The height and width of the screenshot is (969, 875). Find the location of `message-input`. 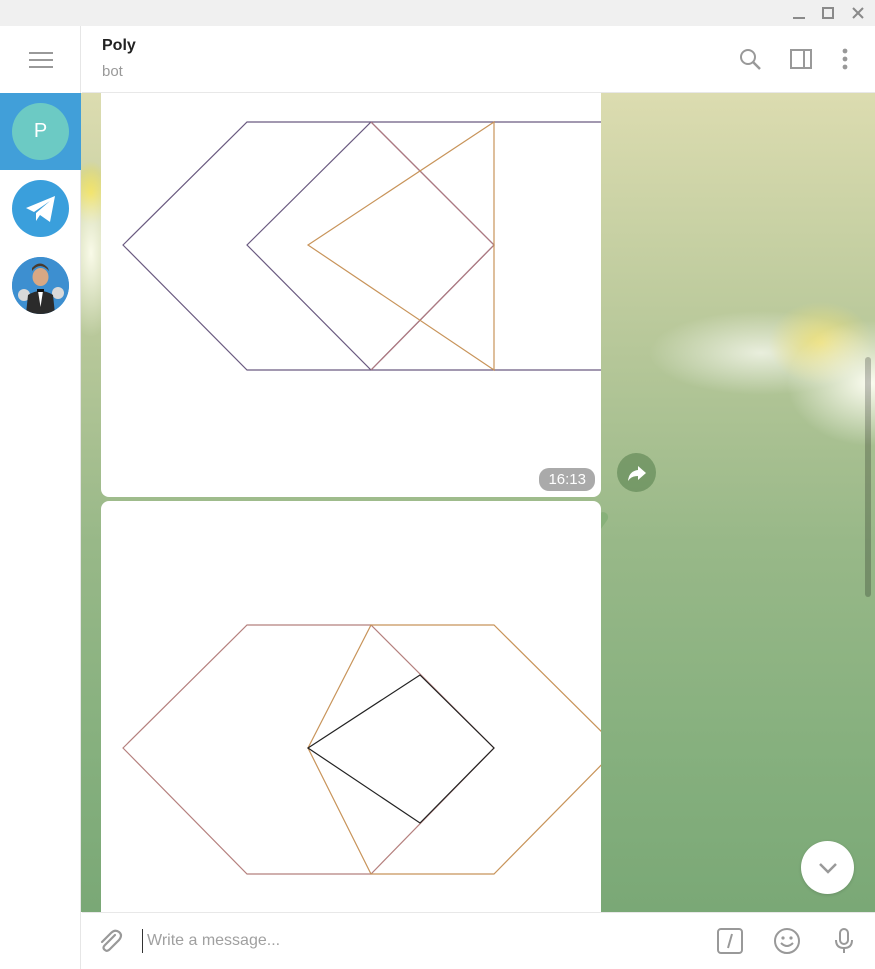

message-input is located at coordinates (402, 941).